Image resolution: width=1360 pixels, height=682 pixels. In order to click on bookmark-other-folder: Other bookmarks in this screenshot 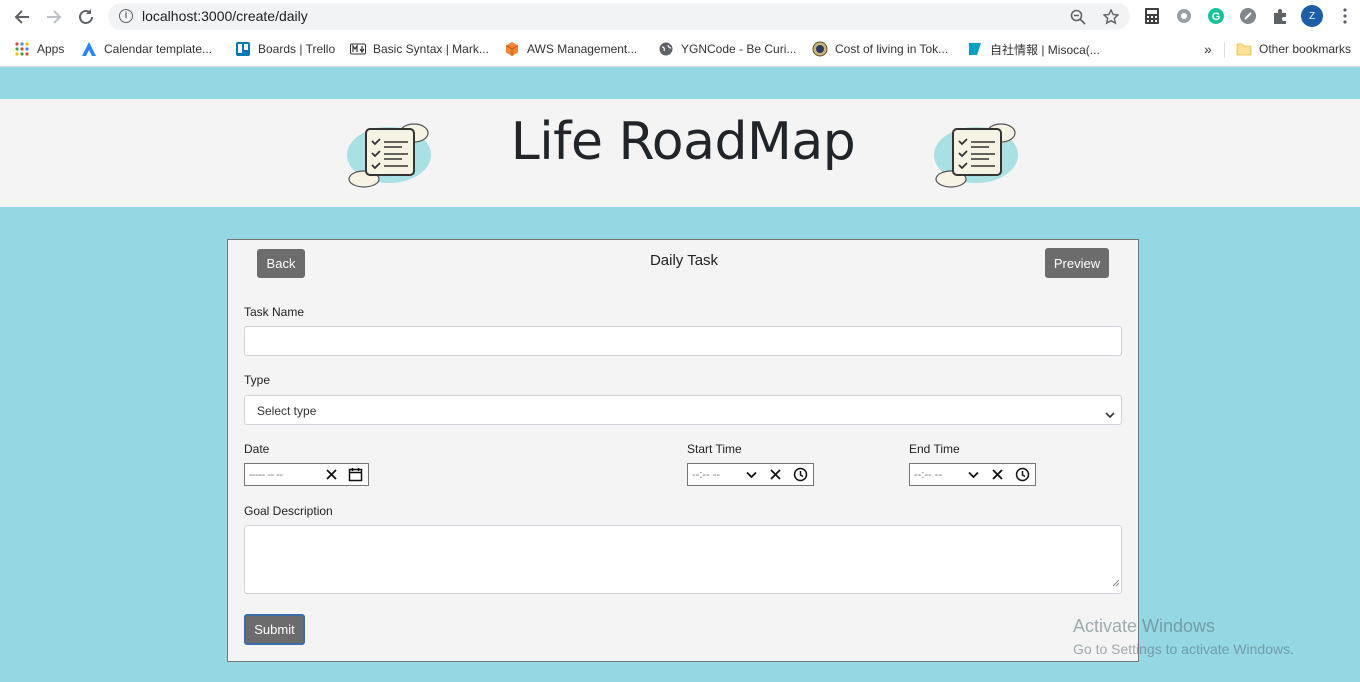, I will do `click(1293, 49)`.